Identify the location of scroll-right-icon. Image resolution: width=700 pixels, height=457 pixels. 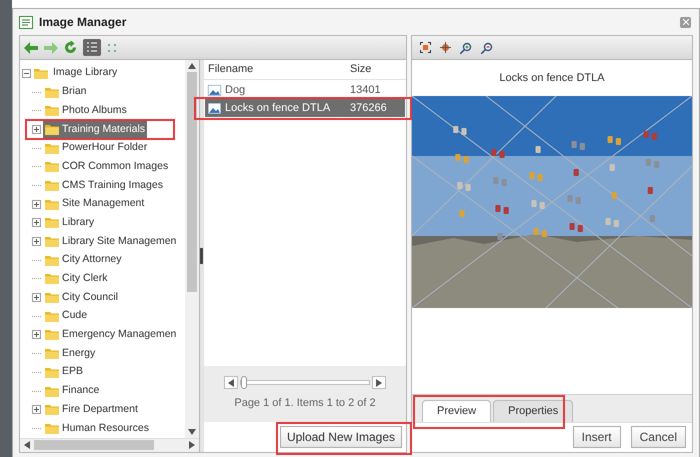
(192, 445).